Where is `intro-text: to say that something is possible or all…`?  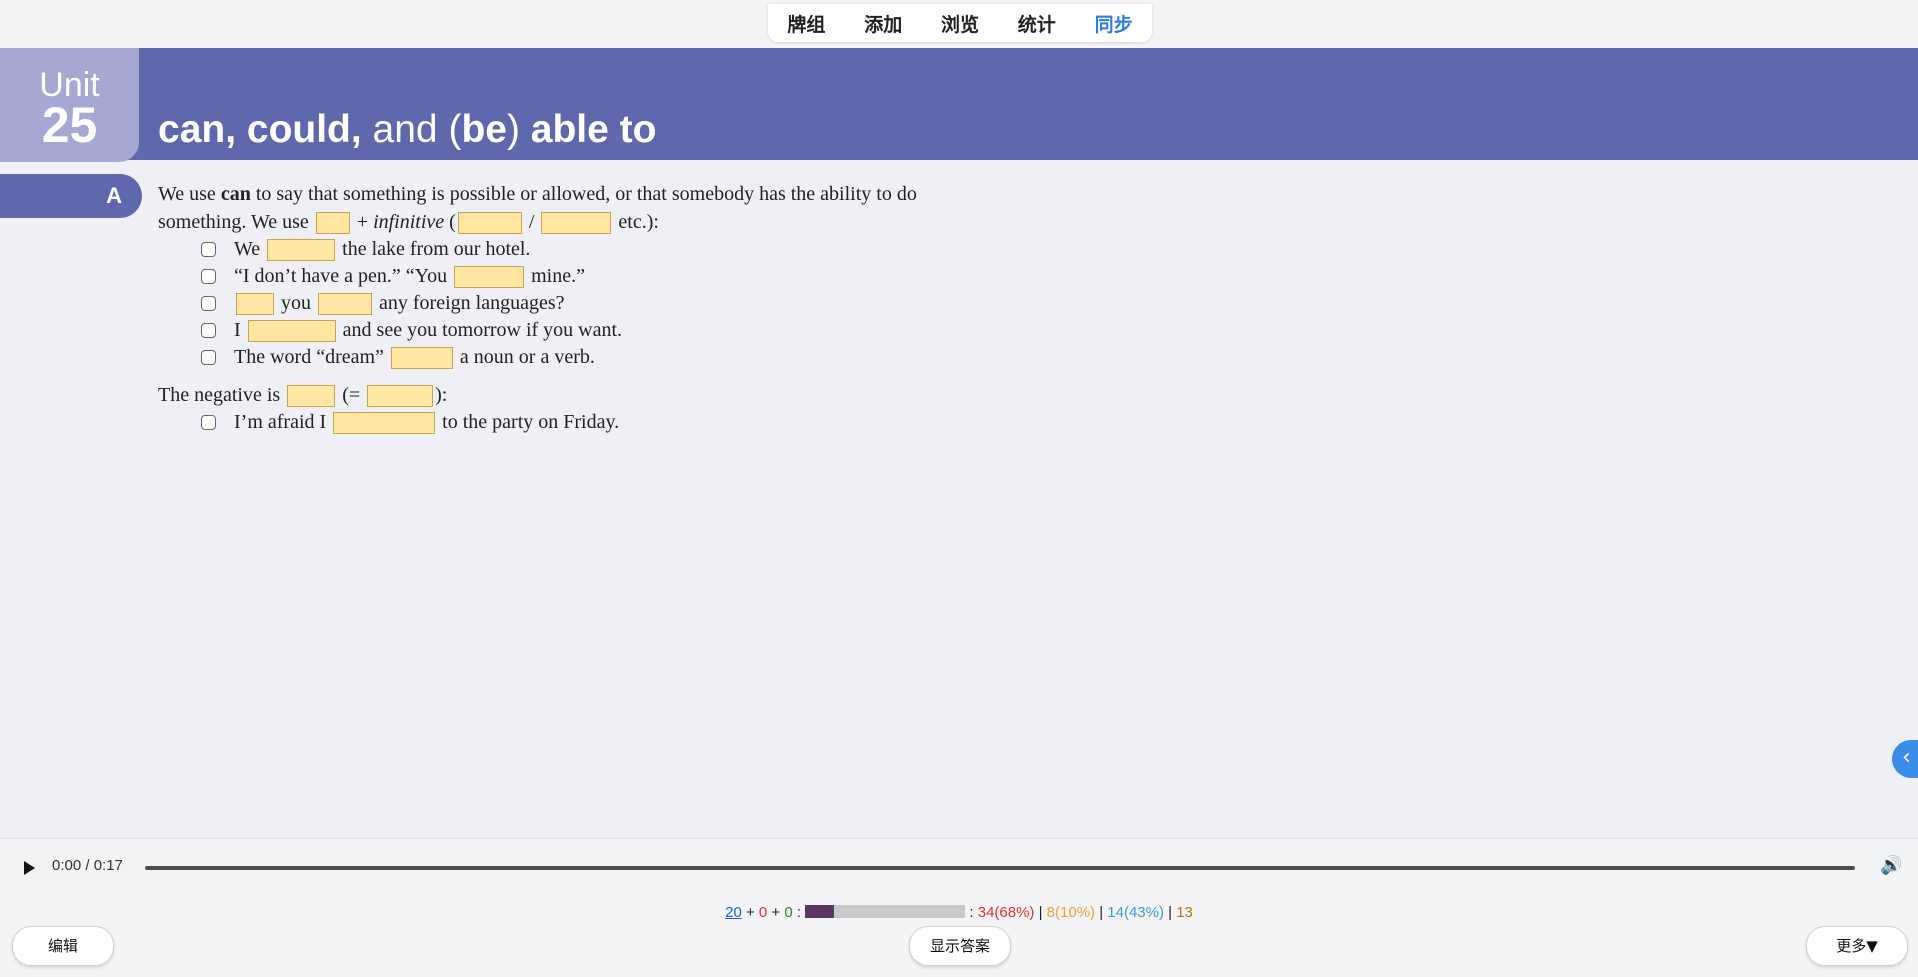
intro-text: to say that something is possible or all… is located at coordinates (583, 194).